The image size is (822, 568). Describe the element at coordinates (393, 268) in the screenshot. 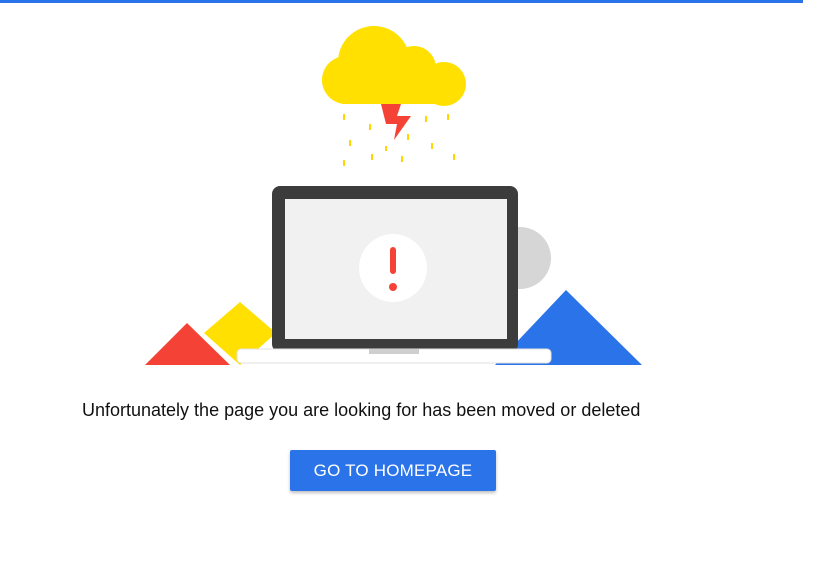

I see `exclamation-icon` at that location.